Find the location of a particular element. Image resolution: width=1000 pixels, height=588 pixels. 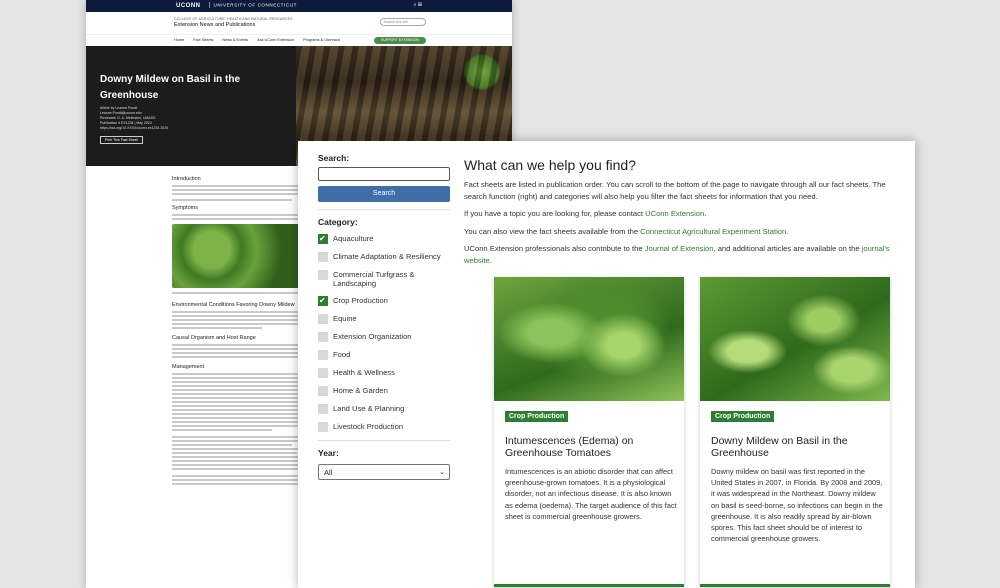

site-search-input: Search this site is located at coordinates (403, 22).